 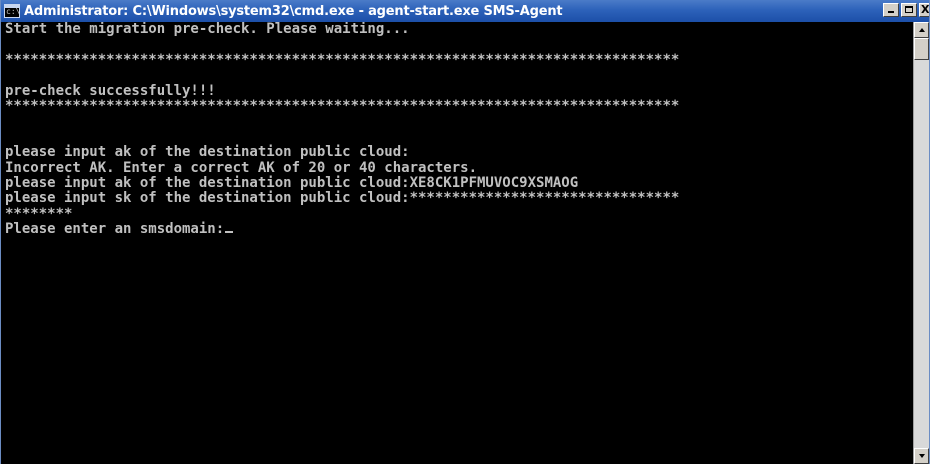 What do you see at coordinates (229, 232) in the screenshot?
I see `text-cursor` at bounding box center [229, 232].